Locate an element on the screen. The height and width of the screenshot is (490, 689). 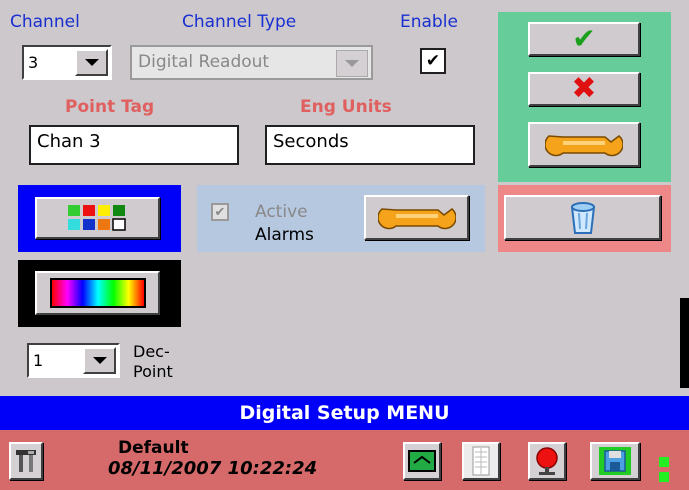
status-bar: Default 08/11/2007 10:22:24 is located at coordinates (344, 460).